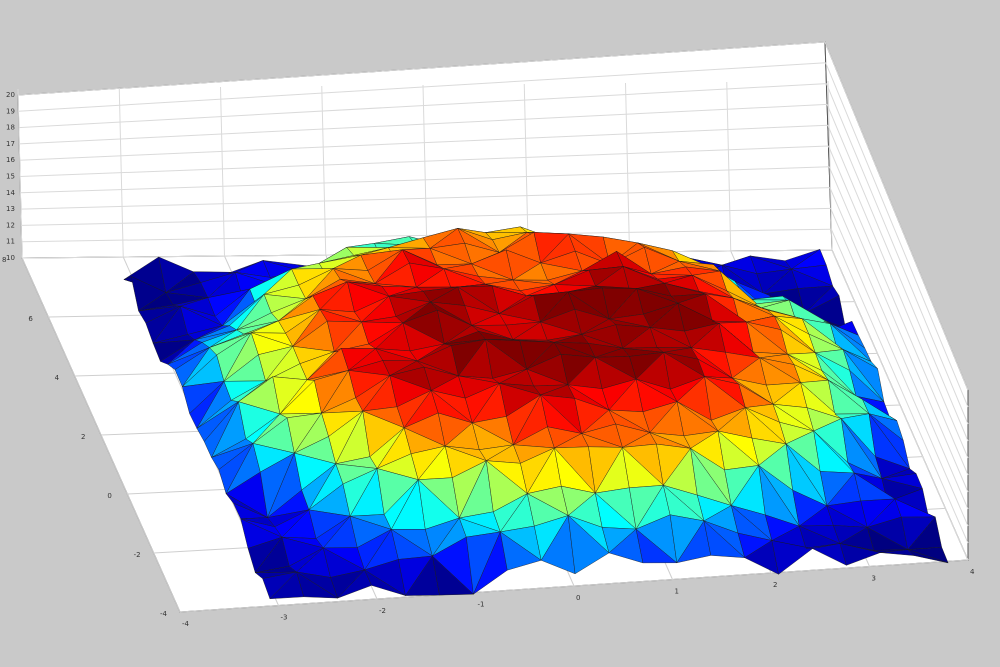 The height and width of the screenshot is (667, 1000). What do you see at coordinates (10, 209) in the screenshot?
I see `z-tick-label: 13` at bounding box center [10, 209].